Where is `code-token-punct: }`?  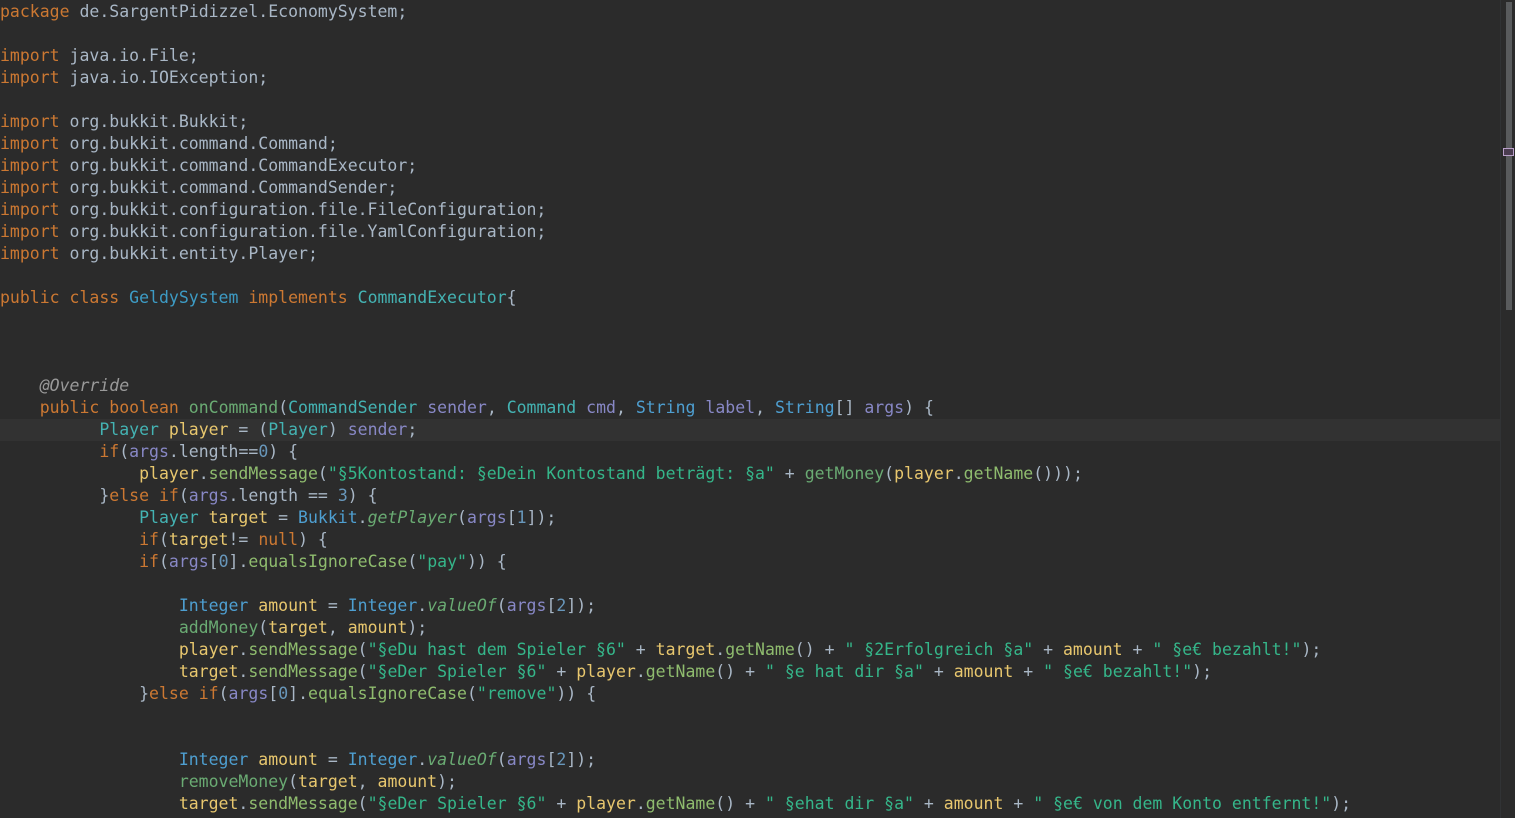 code-token-punct: } is located at coordinates (144, 693).